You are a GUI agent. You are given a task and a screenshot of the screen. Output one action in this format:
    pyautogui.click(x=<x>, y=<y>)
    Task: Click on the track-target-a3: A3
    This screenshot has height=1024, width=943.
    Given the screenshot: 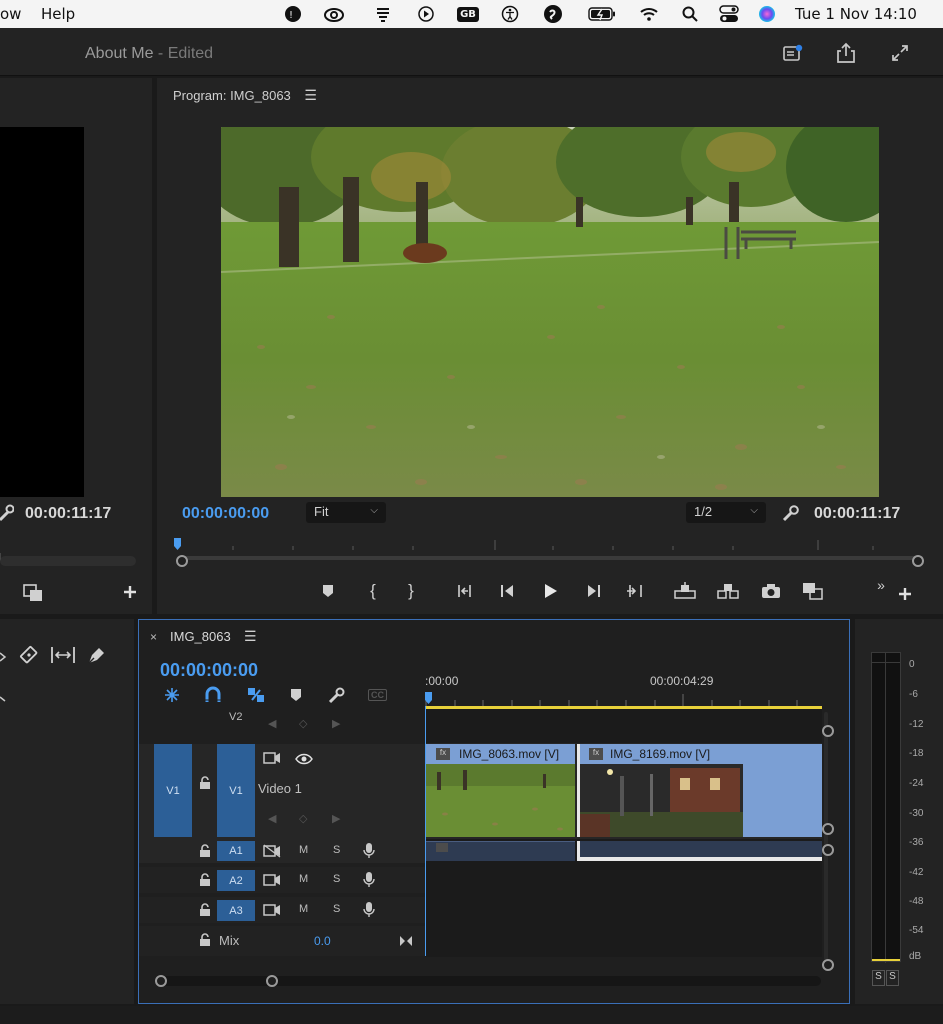 What is the action you would take?
    pyautogui.click(x=236, y=910)
    